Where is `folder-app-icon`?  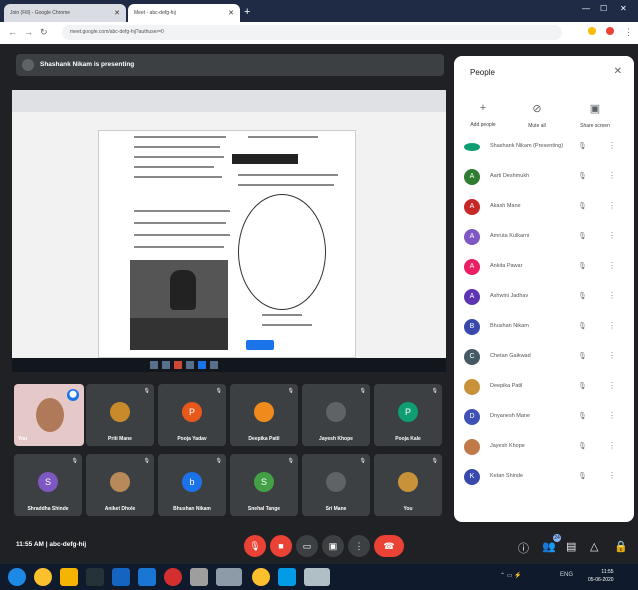
folder-app-icon is located at coordinates (69, 577).